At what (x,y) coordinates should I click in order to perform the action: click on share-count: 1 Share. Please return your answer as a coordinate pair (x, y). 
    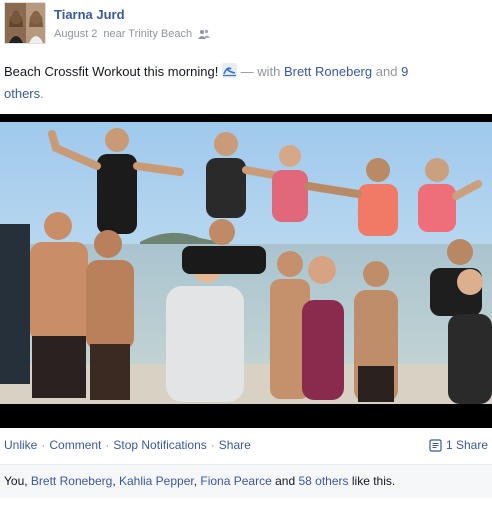
    Looking at the image, I should click on (458, 445).